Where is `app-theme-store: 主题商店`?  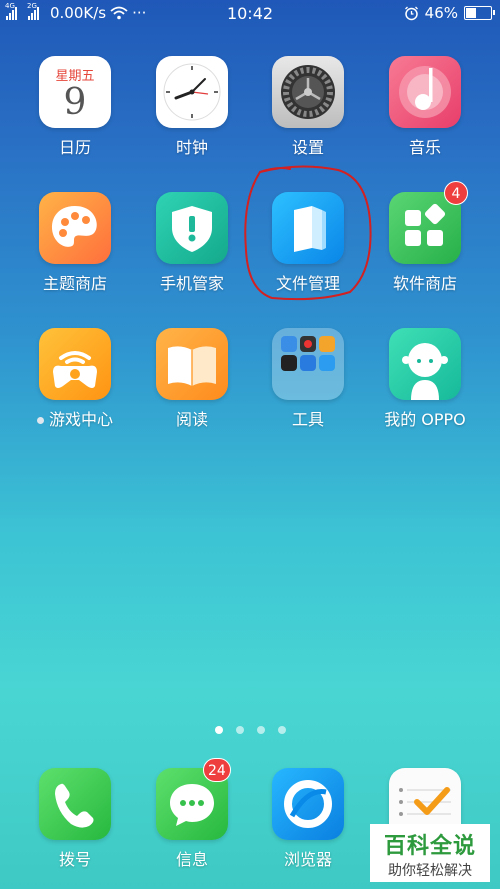 app-theme-store: 主题商店 is located at coordinates (75, 243).